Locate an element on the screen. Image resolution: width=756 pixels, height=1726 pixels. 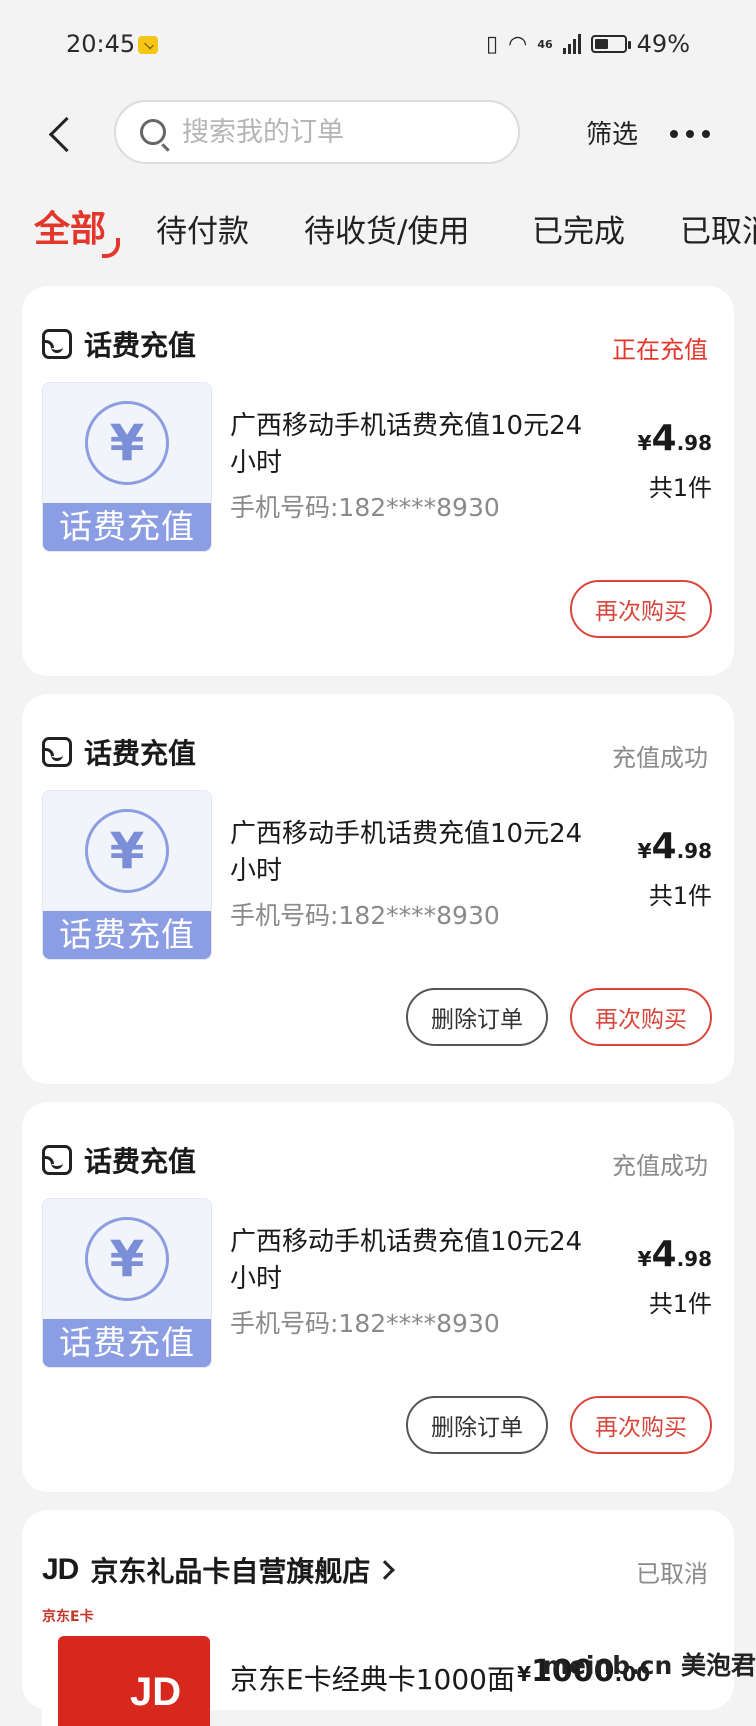
product-image: 京东E卡 JD is located at coordinates (126, 1666).